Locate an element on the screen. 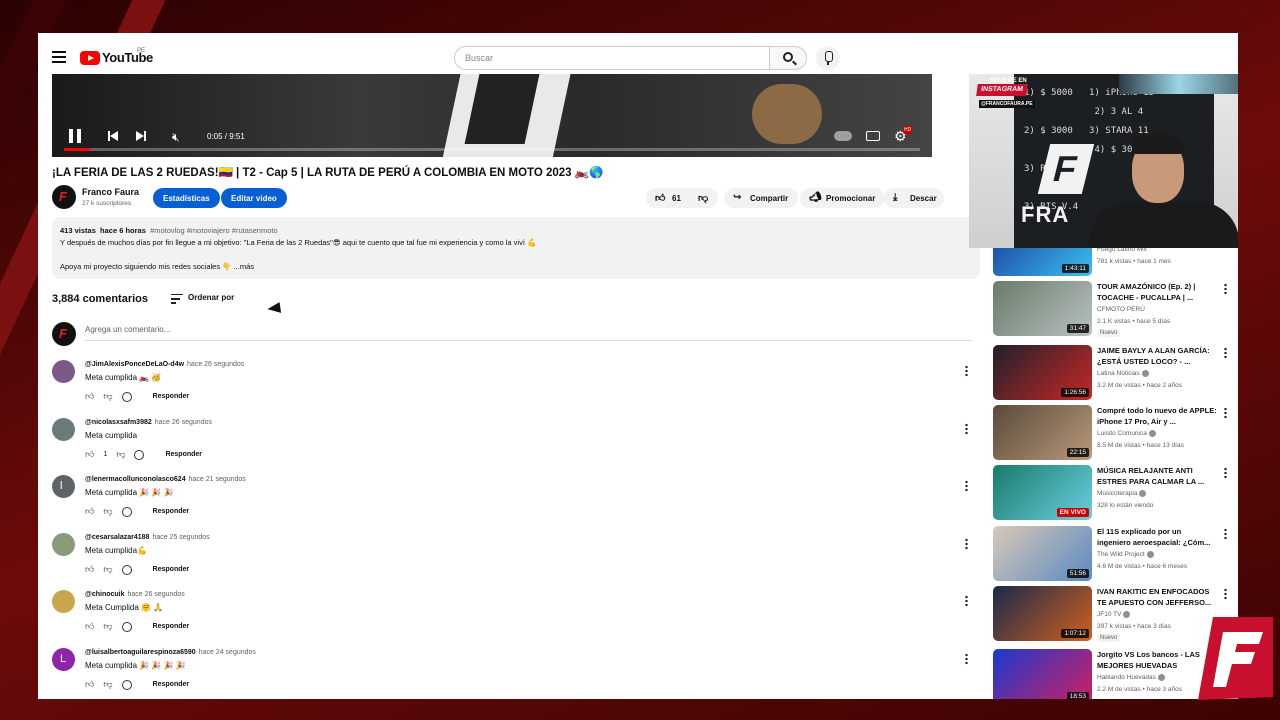 Image resolution: width=1280 pixels, height=720 pixels. recommended-channel: JF10 TV is located at coordinates (1114, 614).